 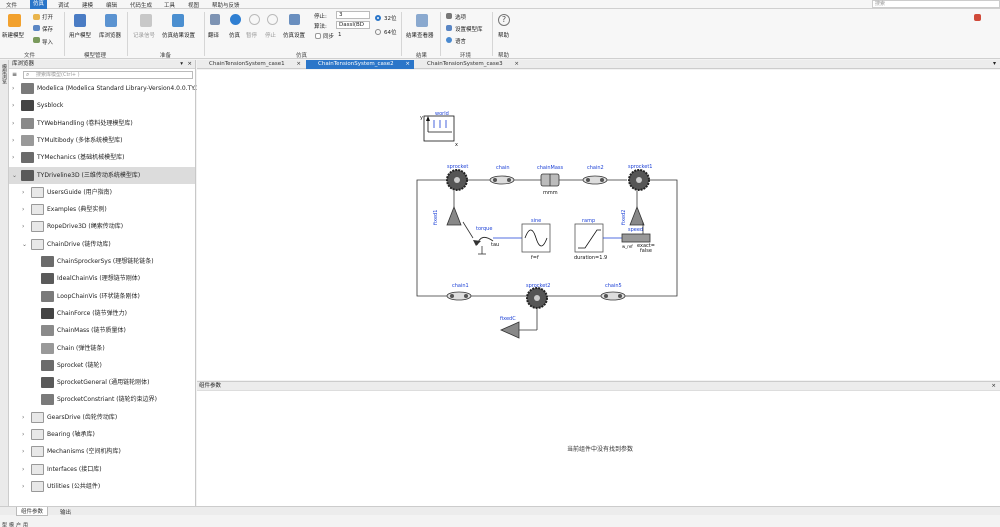 I want to click on options-button: 选项, so click(x=460, y=17).